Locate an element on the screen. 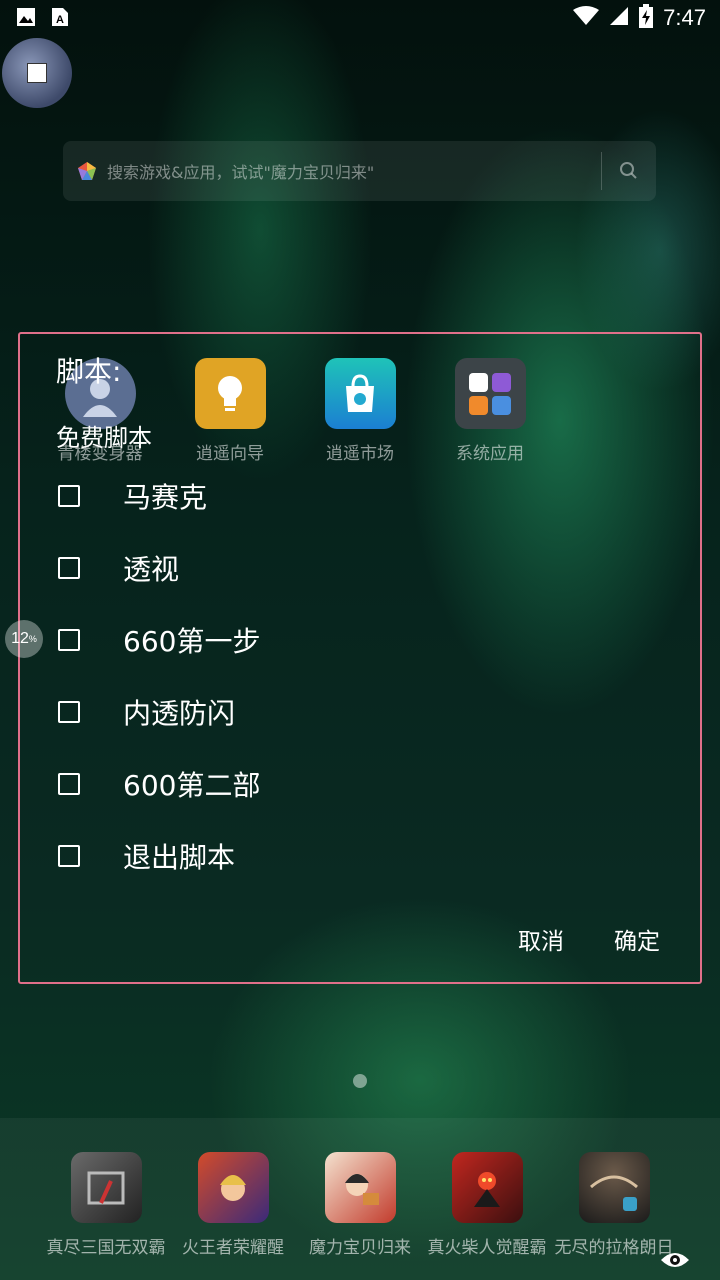  game-moli-icon is located at coordinates (360, 1187).